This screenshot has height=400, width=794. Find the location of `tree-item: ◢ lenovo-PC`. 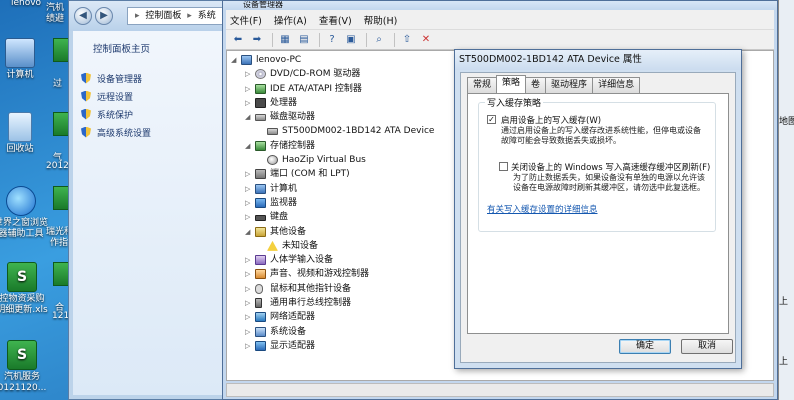

tree-item: ◢ lenovo-PC is located at coordinates (346, 60).